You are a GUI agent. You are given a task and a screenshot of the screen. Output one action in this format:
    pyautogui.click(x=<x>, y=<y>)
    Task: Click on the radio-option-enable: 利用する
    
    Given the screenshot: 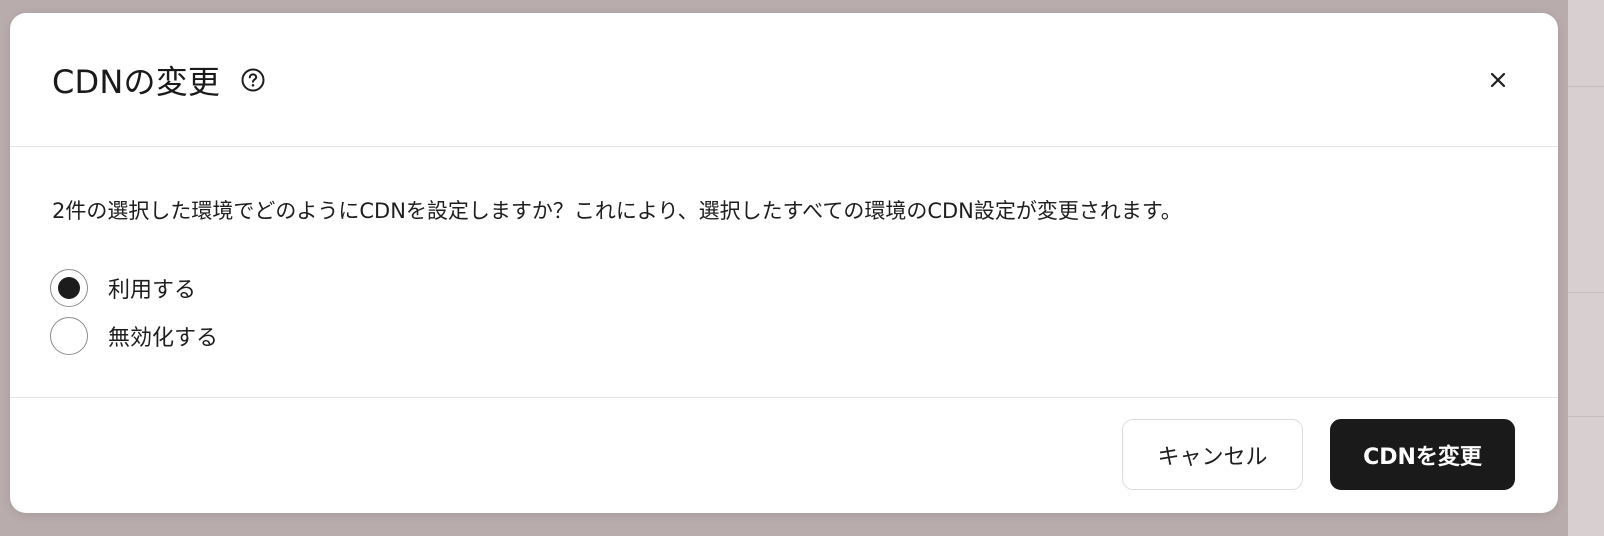 What is the action you would take?
    pyautogui.click(x=123, y=288)
    